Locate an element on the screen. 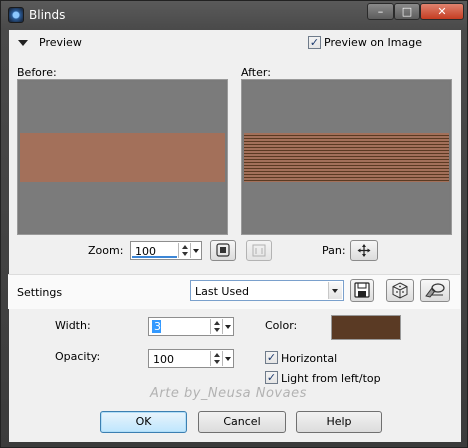 The height and width of the screenshot is (448, 468). preset-value: Last Used is located at coordinates (222, 291).